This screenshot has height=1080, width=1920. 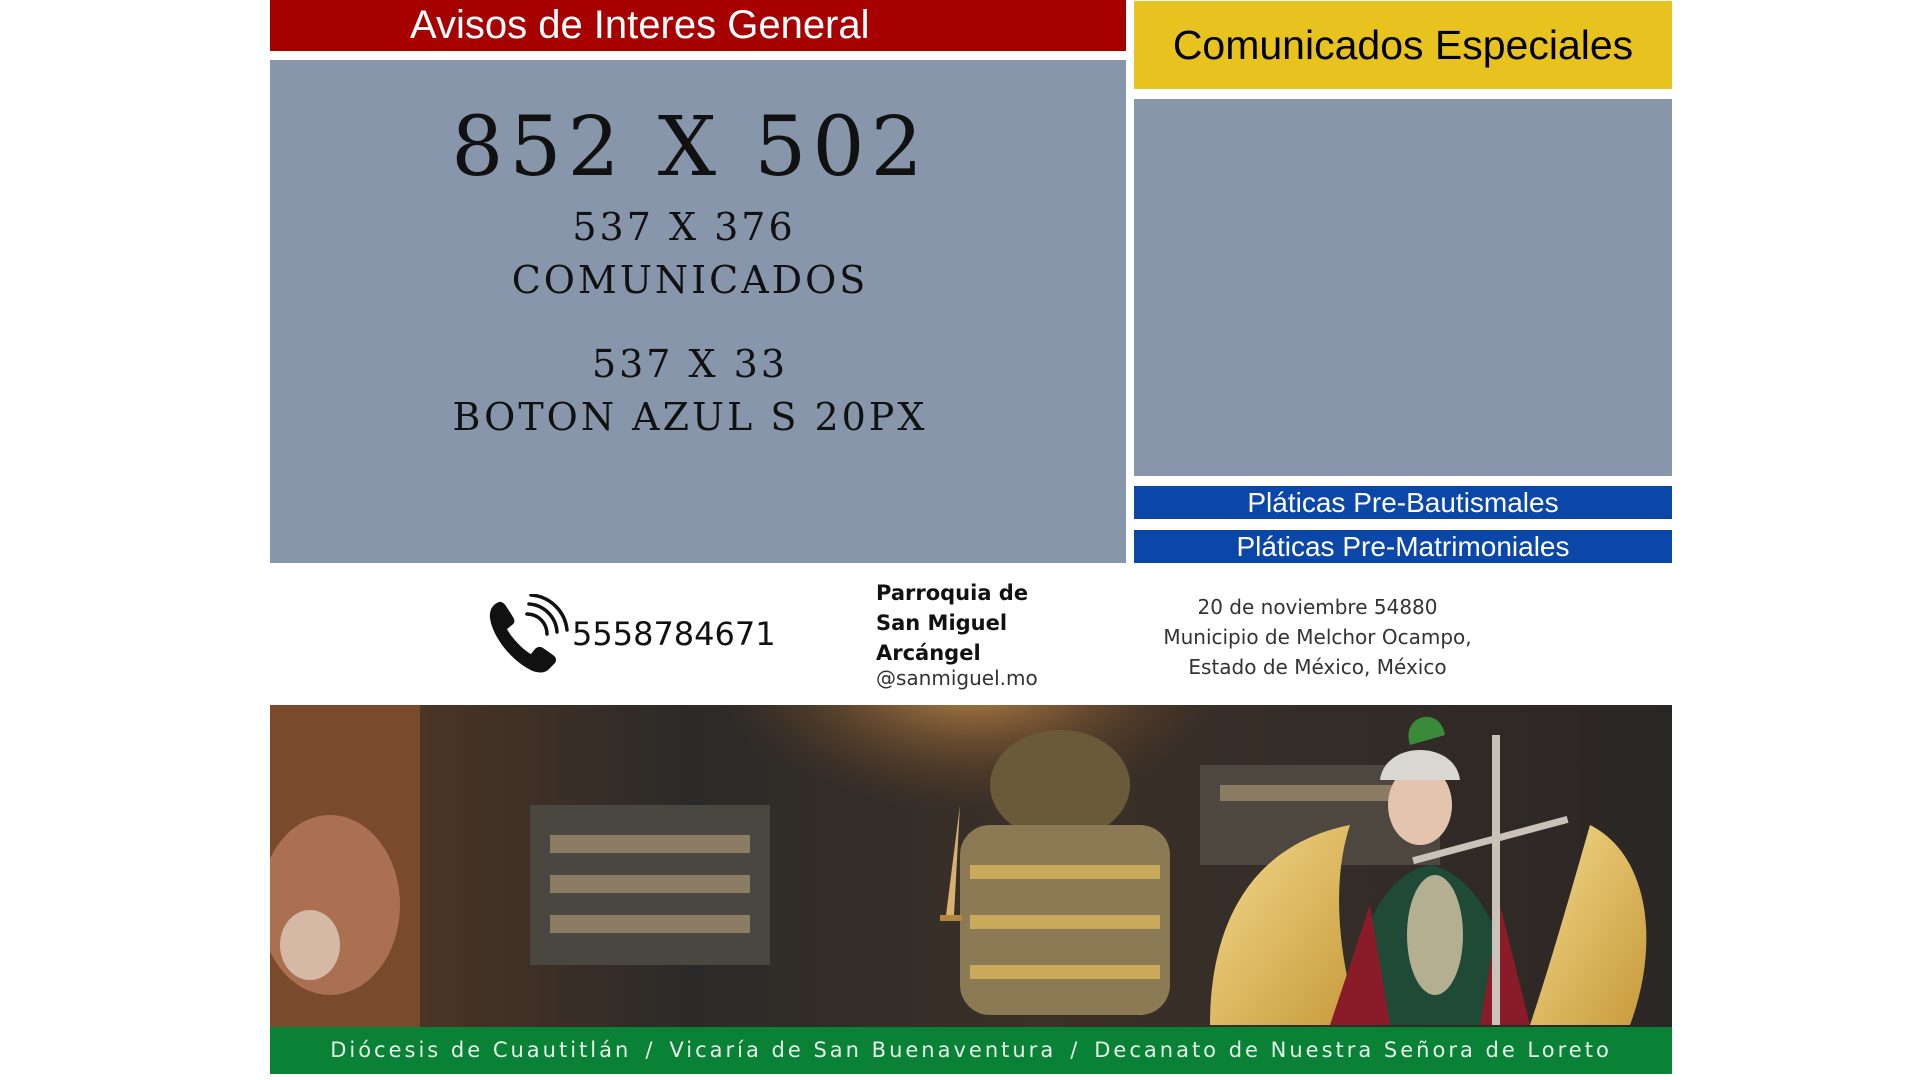 What do you see at coordinates (690, 417) in the screenshot?
I see `placeholder-label-button: BOTON AZUL S 20PX` at bounding box center [690, 417].